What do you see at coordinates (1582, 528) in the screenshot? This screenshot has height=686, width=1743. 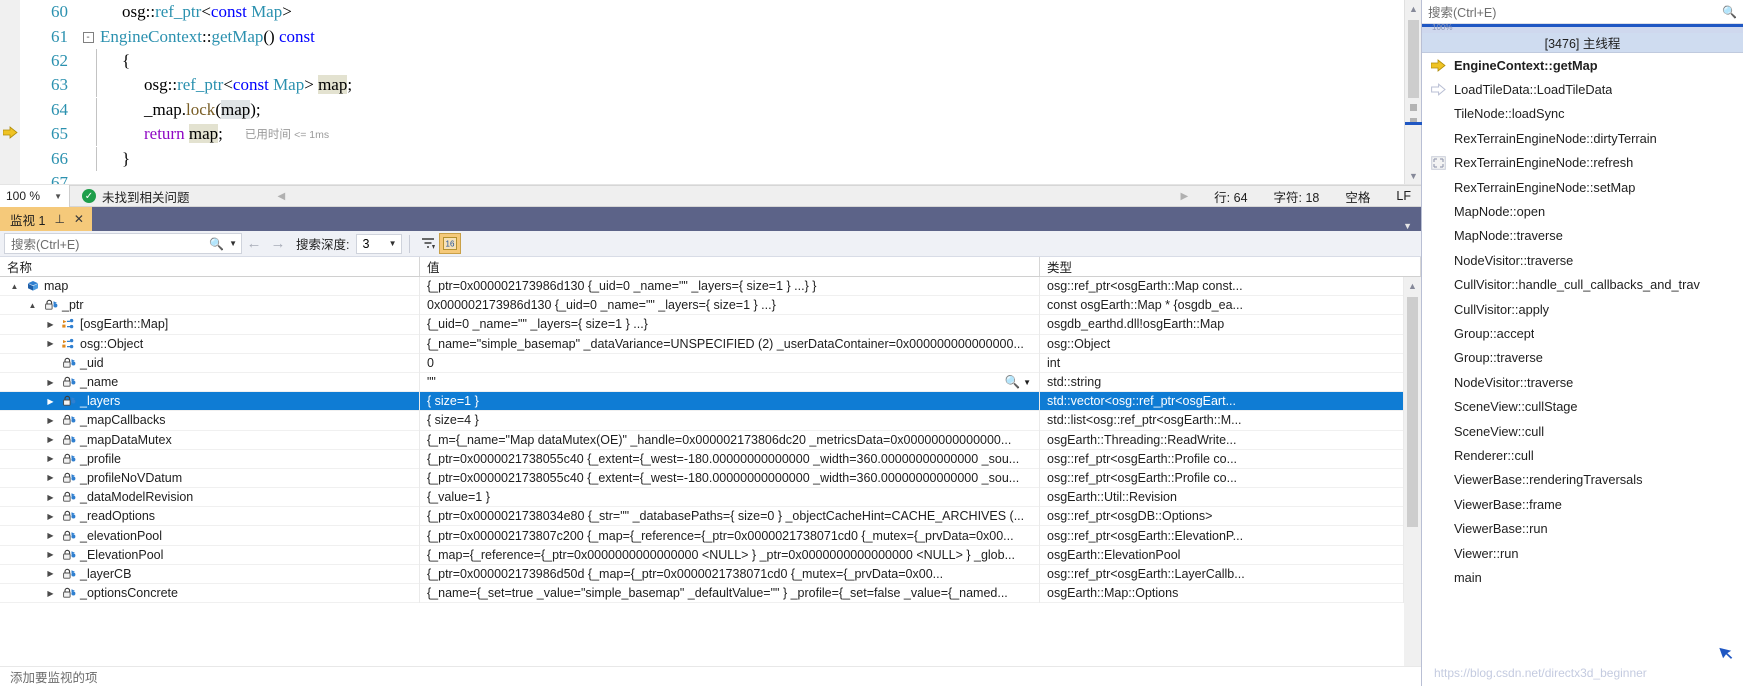 I see `callstack-frame: ViewerBase::run` at bounding box center [1582, 528].